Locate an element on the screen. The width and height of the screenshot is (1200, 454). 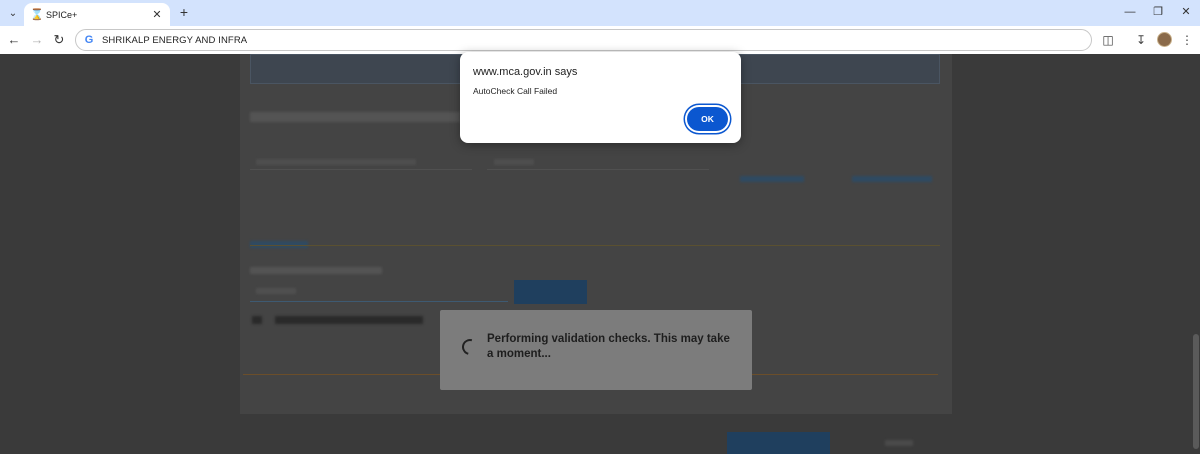
blurred-label is located at coordinates (316, 270).